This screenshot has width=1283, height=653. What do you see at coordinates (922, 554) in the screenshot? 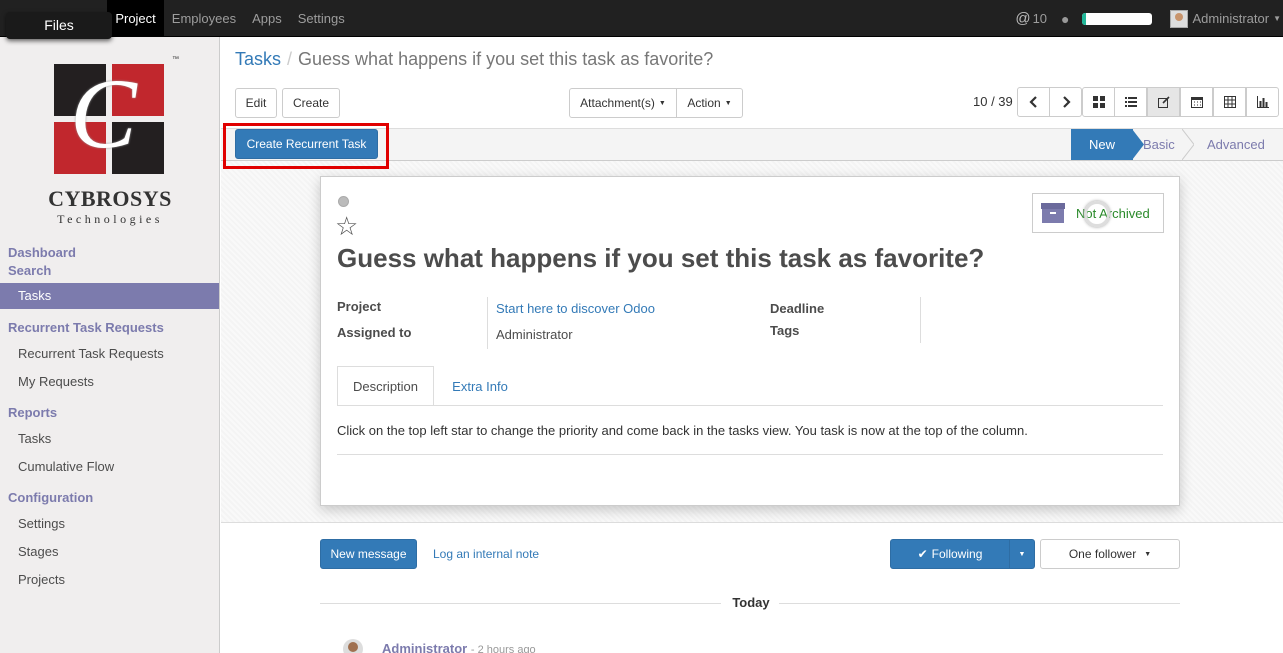
I see `check-icon: ✔` at bounding box center [922, 554].